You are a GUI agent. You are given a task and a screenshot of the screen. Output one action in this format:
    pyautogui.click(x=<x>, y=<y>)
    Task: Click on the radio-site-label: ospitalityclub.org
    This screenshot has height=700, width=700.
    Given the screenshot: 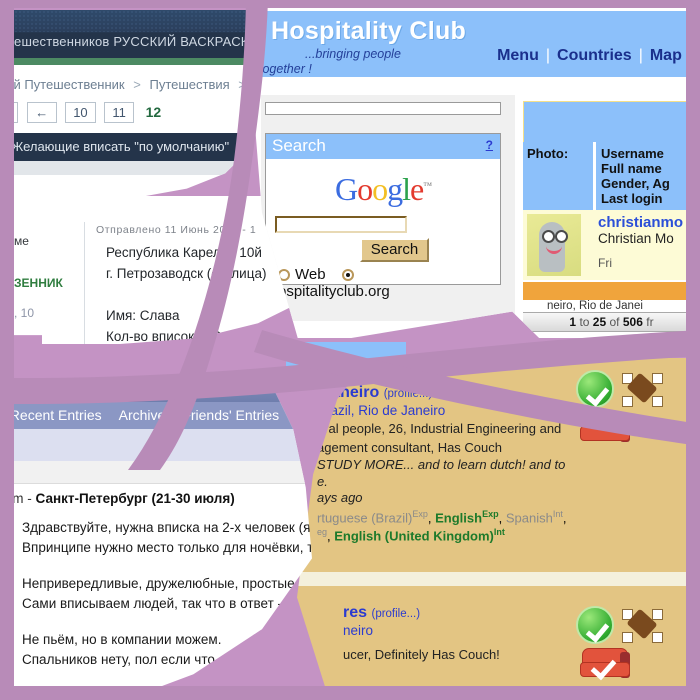 What is the action you would take?
    pyautogui.click(x=334, y=291)
    